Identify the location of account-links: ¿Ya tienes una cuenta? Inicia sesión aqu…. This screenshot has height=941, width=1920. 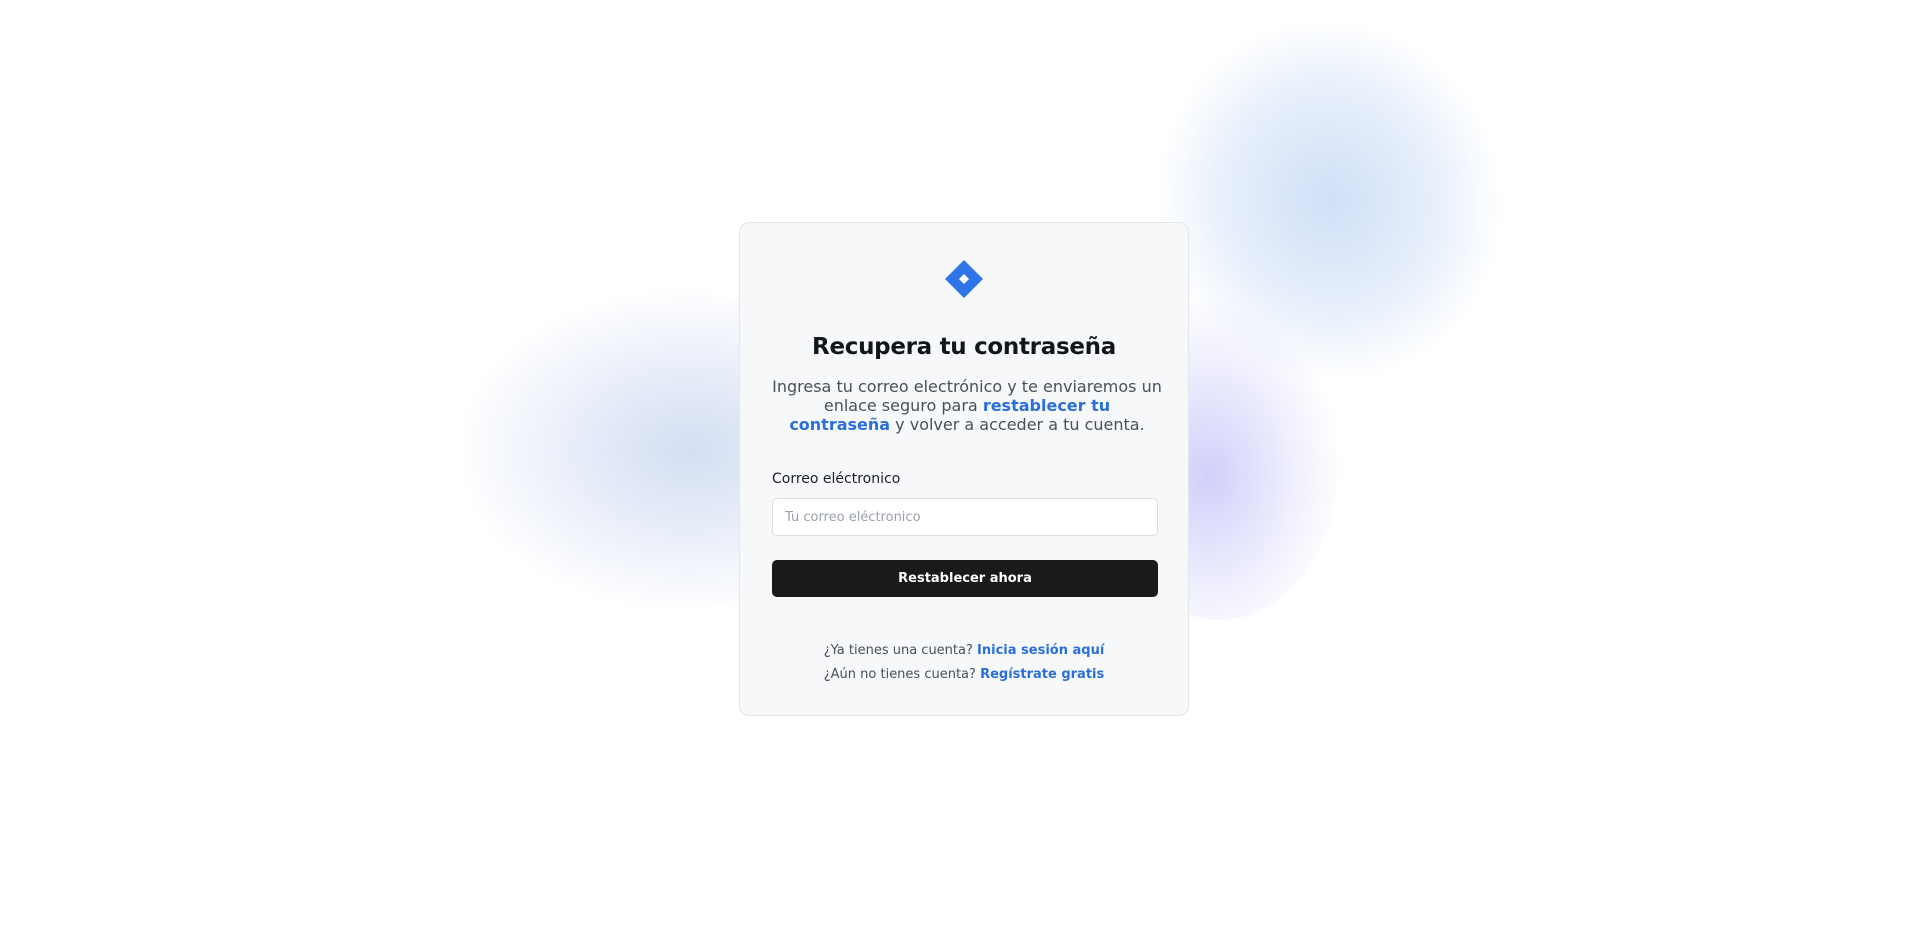
(964, 663).